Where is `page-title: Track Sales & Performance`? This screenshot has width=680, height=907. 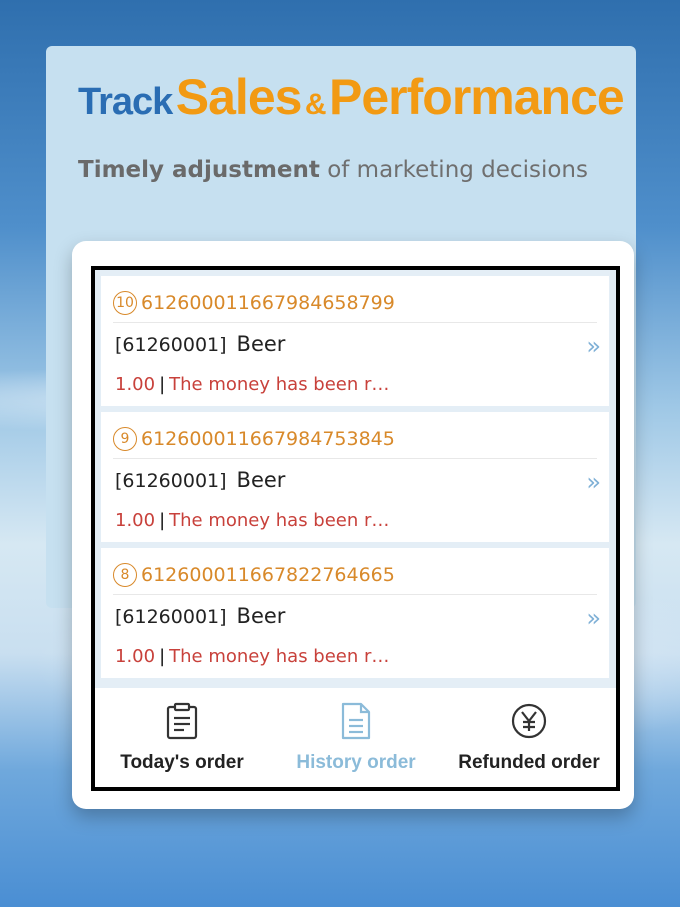 page-title: Track Sales & Performance is located at coordinates (351, 97).